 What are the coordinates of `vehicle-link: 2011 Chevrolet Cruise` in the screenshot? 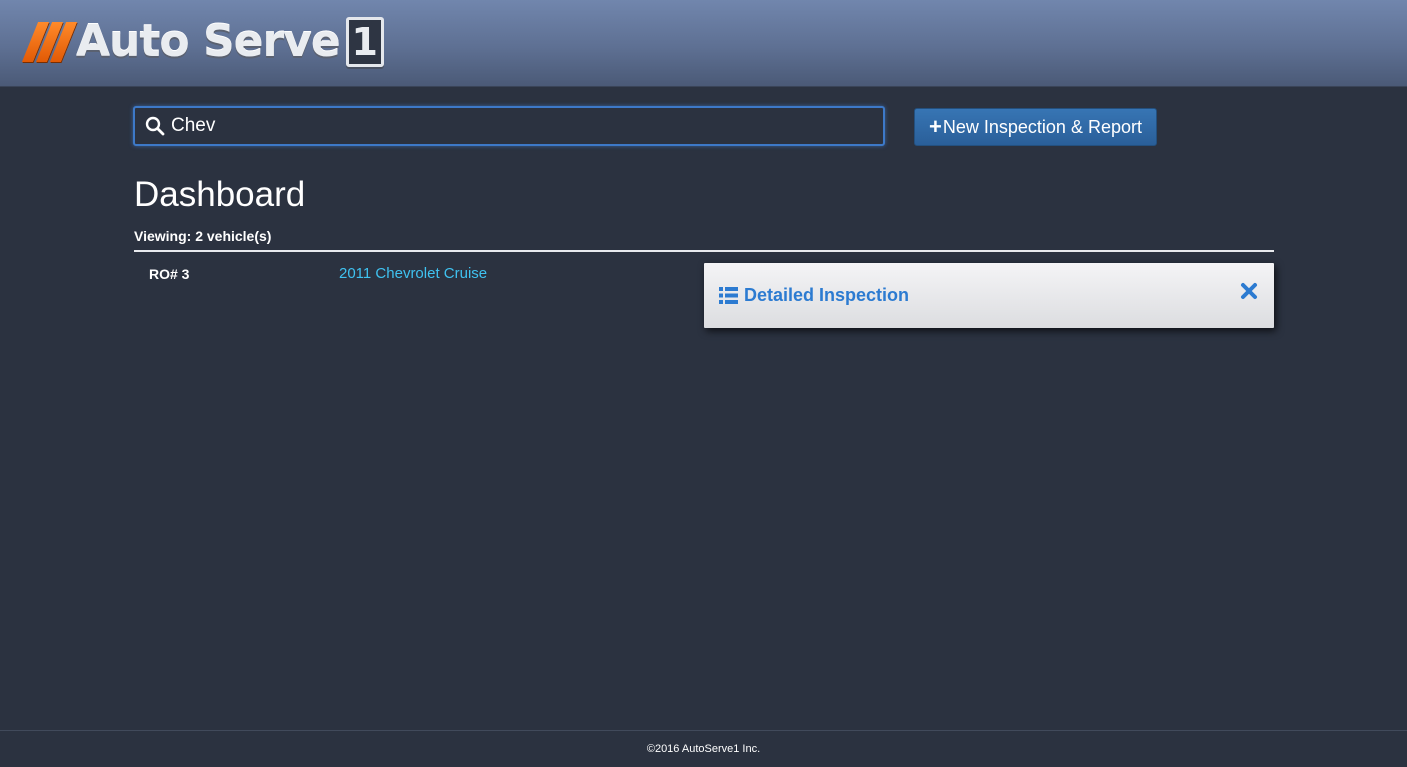 It's located at (413, 273).